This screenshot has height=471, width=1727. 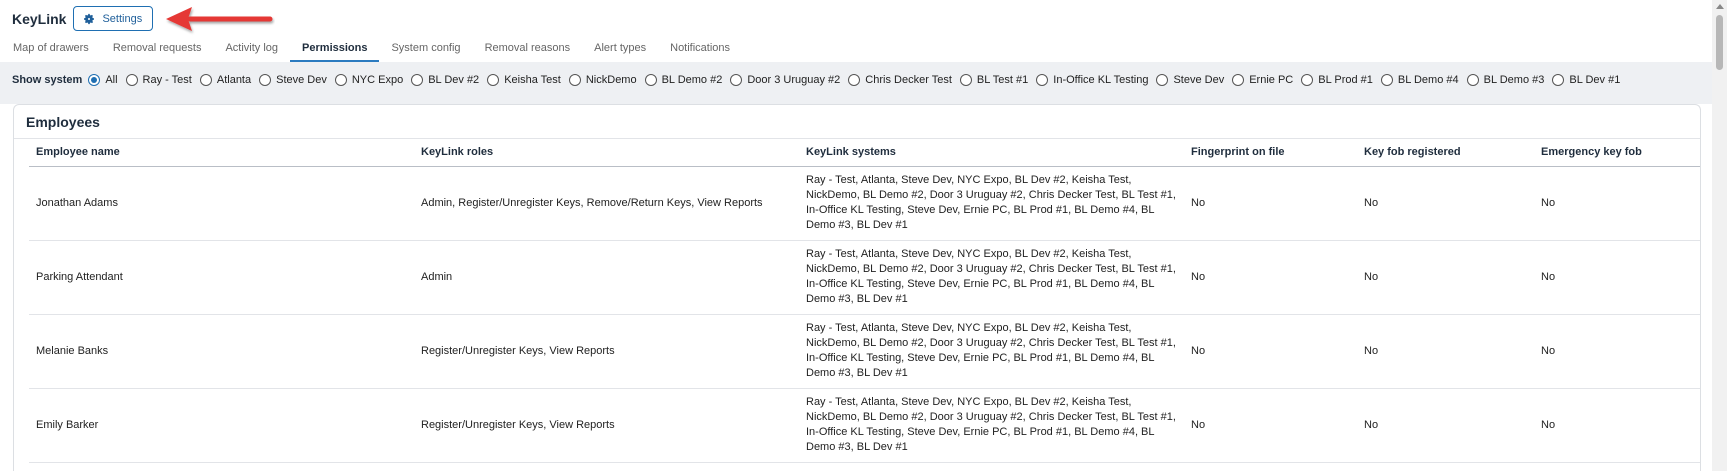 What do you see at coordinates (1595, 80) in the screenshot?
I see `system-option-label: BL Dev #1` at bounding box center [1595, 80].